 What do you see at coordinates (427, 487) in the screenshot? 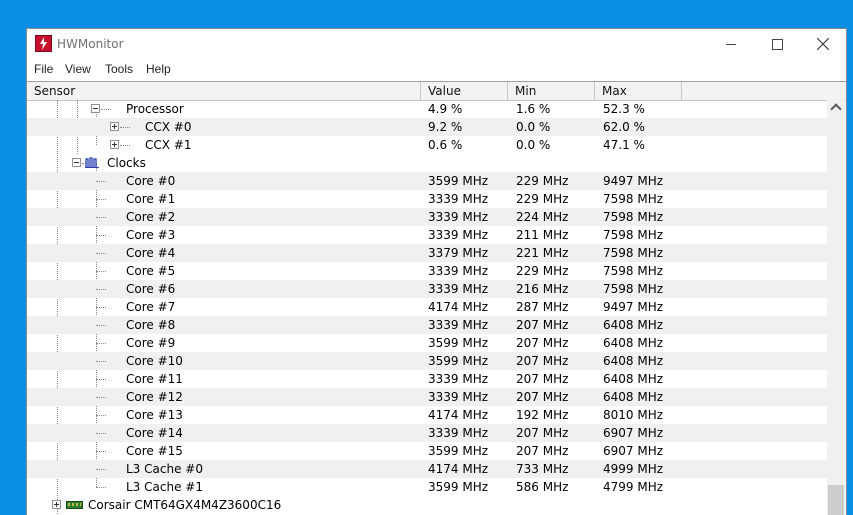
I see `clock-row: L3 Cache #1 3599 MHz 586 MHz 4799 MHz` at bounding box center [427, 487].